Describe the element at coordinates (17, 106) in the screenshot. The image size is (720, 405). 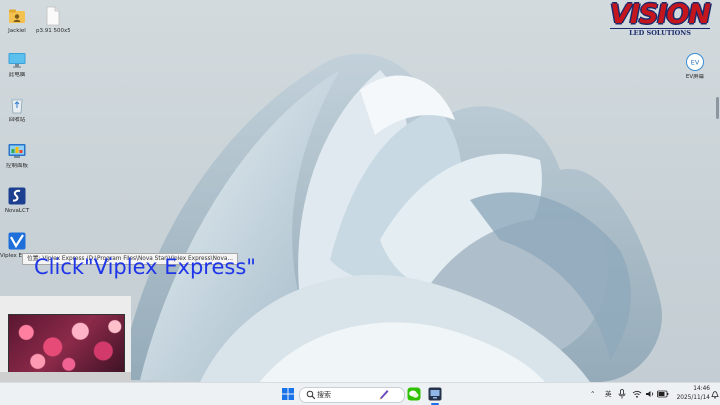
I see `recycle-bin-icon` at that location.